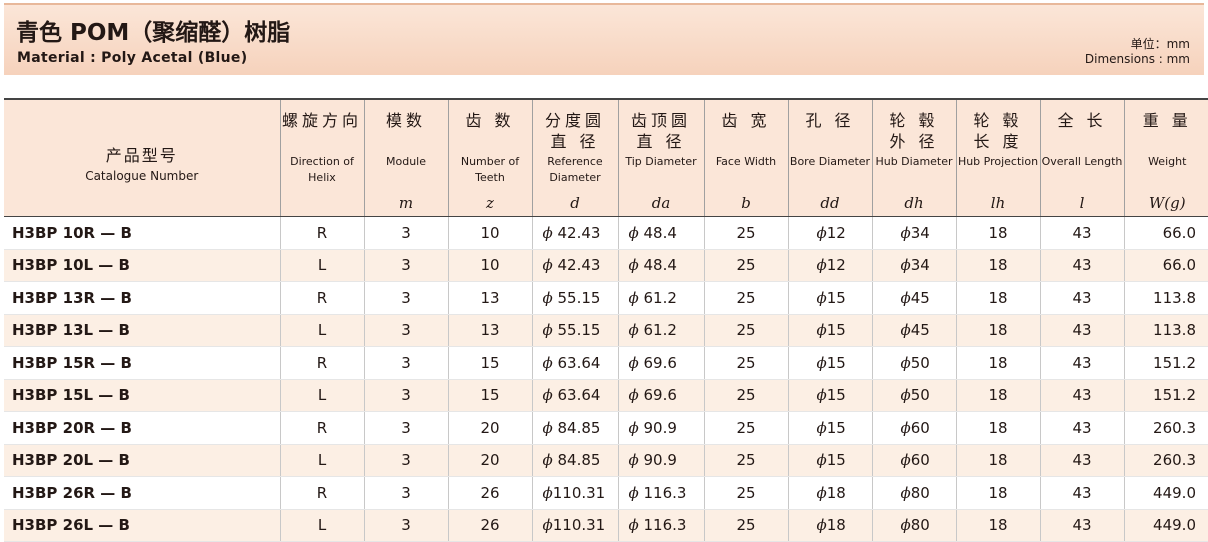 The height and width of the screenshot is (542, 1208). I want to click on cell-w: 113.8, so click(1166, 298).